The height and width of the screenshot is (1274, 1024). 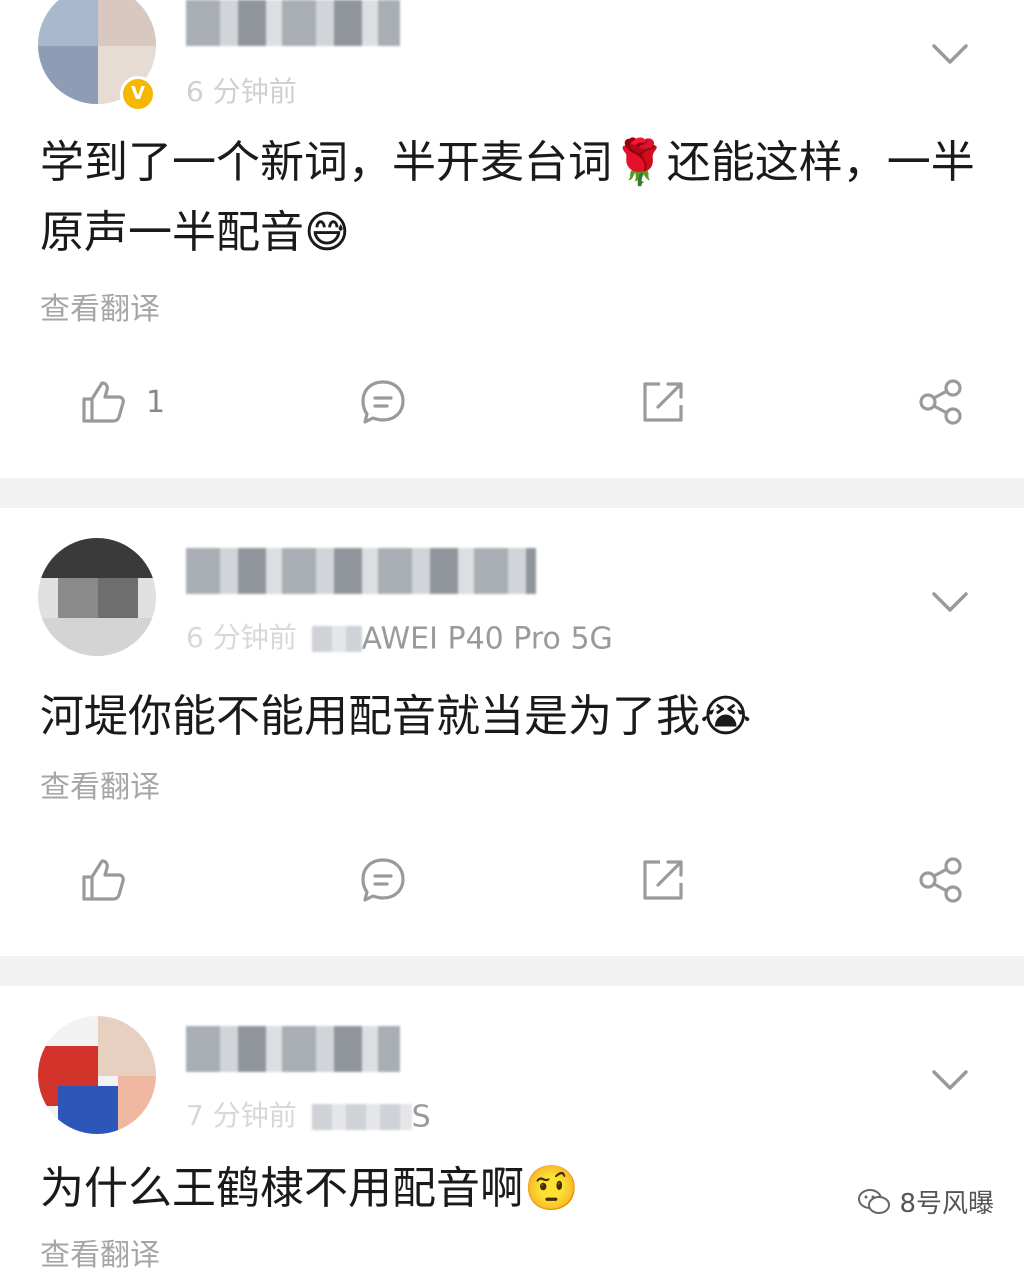 What do you see at coordinates (507, 197) in the screenshot?
I see `comment-text: 学到了一个新词，半开麦台词🌹还能这样，一半原声一半配音😅` at bounding box center [507, 197].